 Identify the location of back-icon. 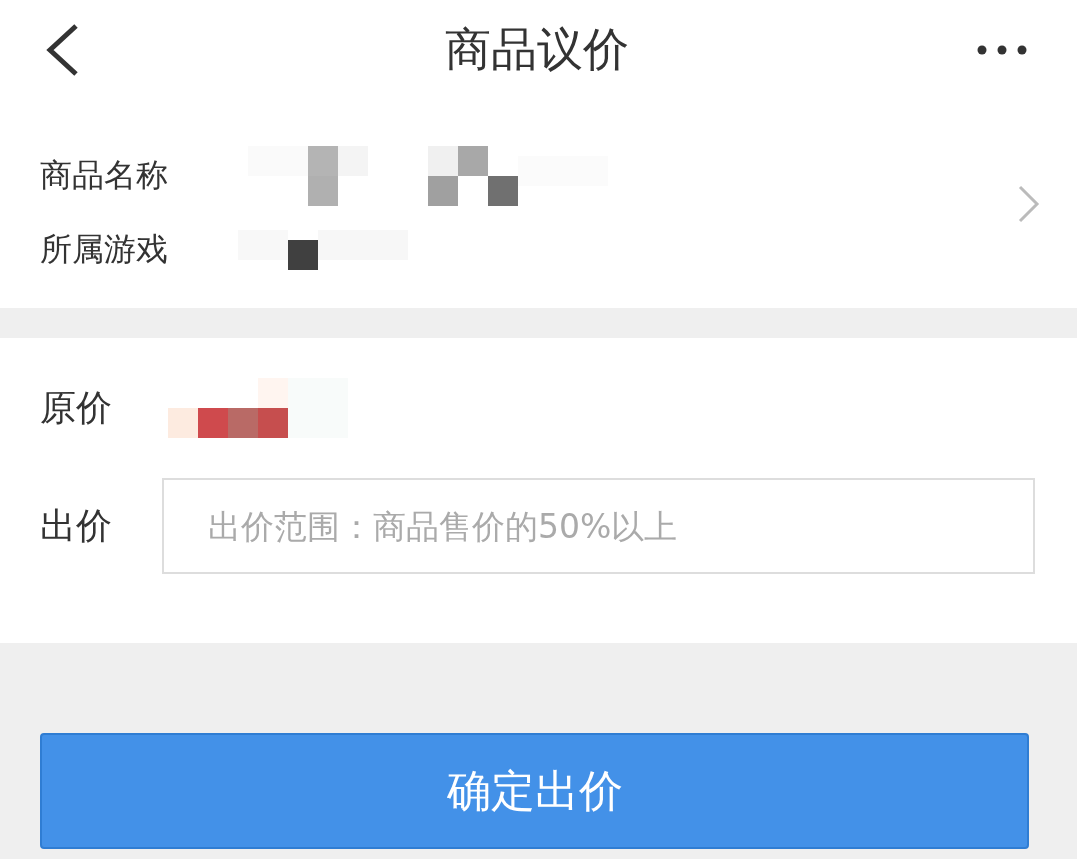
(63, 50).